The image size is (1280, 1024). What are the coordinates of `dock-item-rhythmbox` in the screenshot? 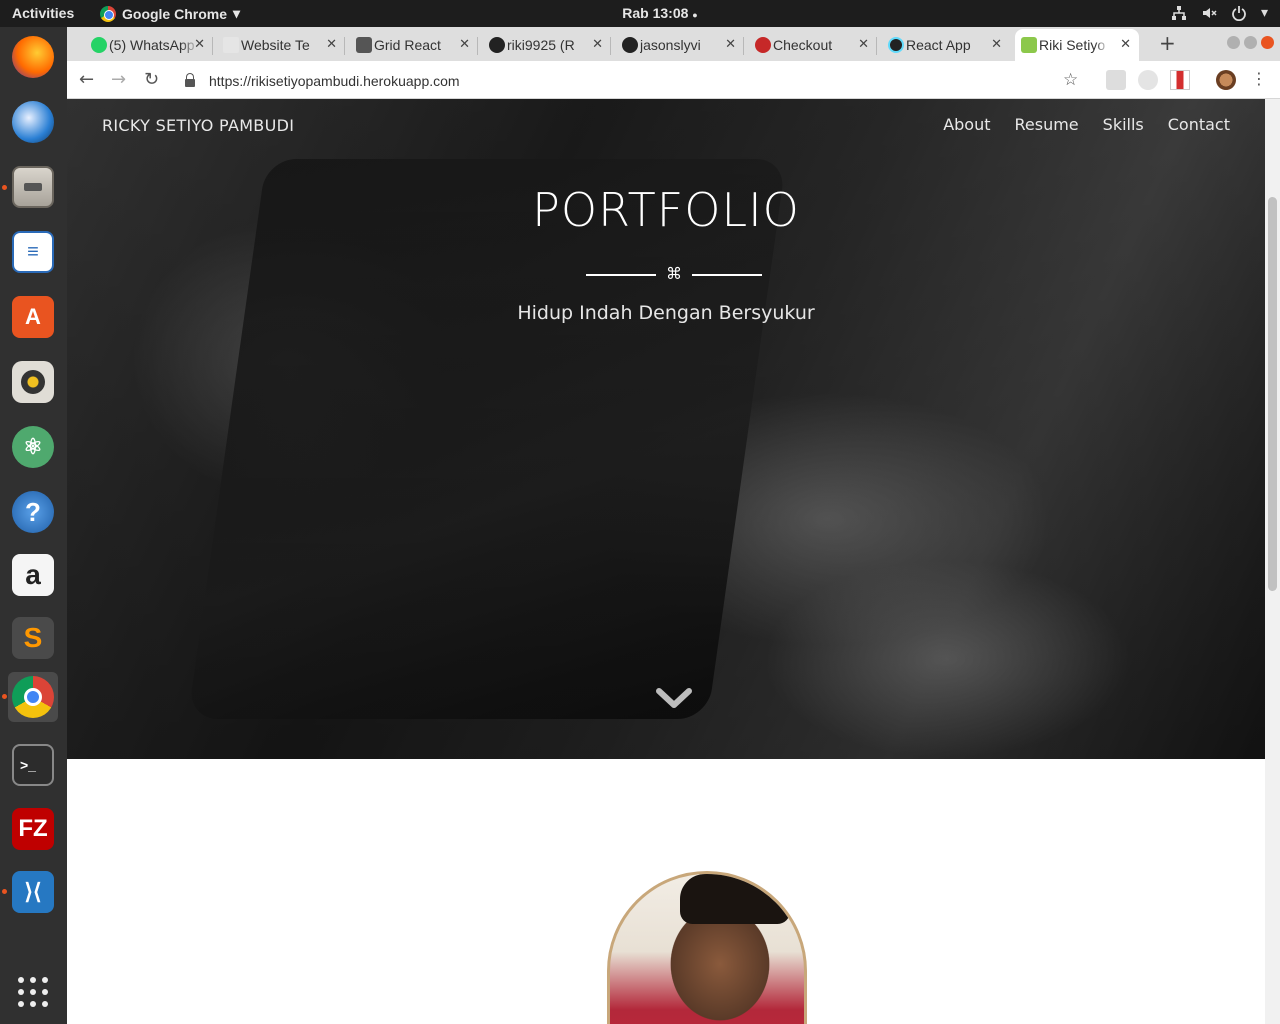 It's located at (33, 382).